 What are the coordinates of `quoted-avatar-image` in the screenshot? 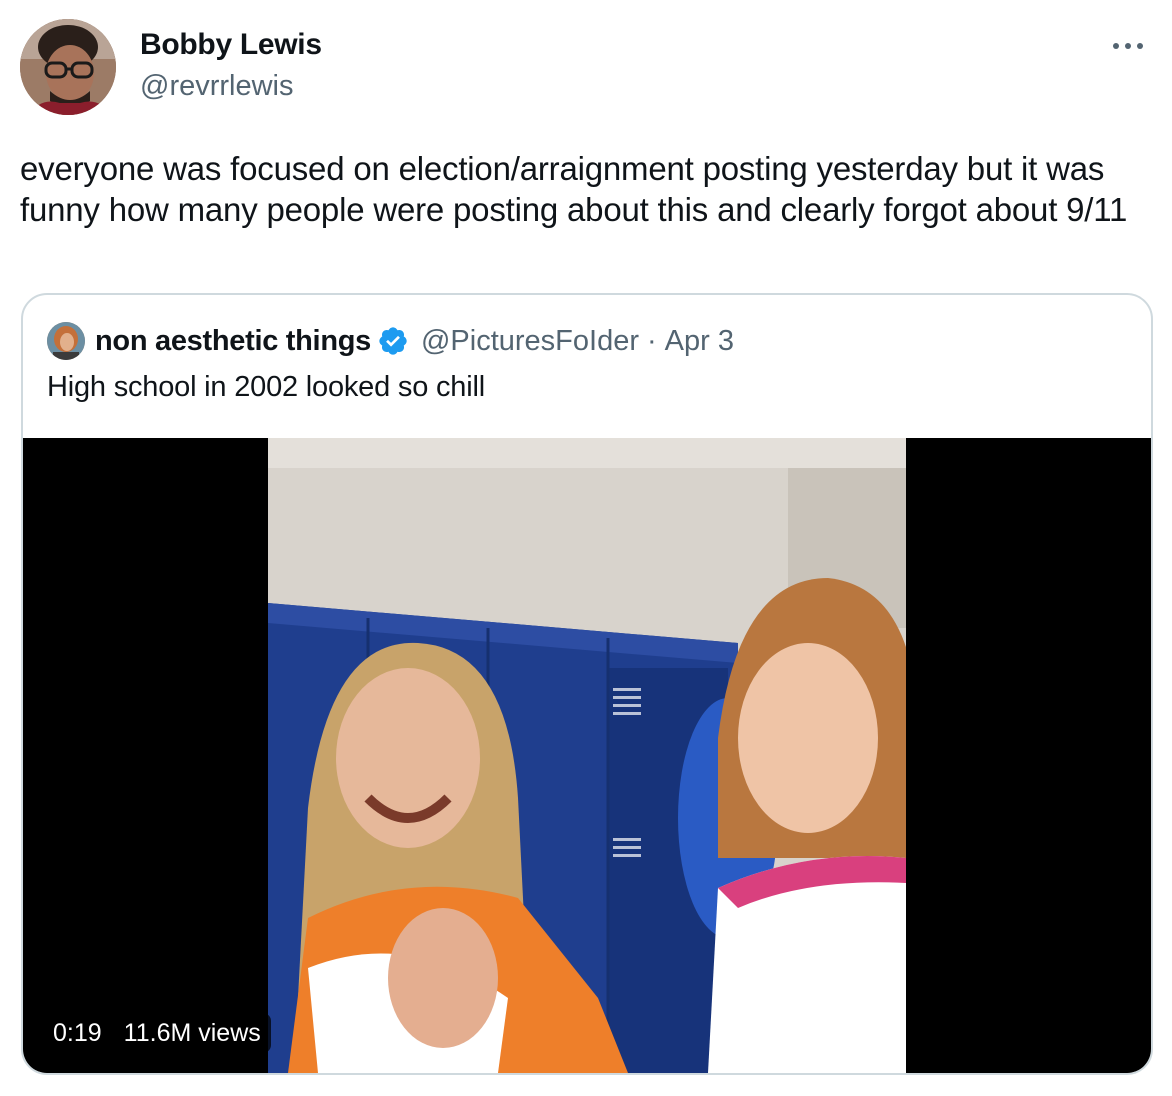 It's located at (66, 341).